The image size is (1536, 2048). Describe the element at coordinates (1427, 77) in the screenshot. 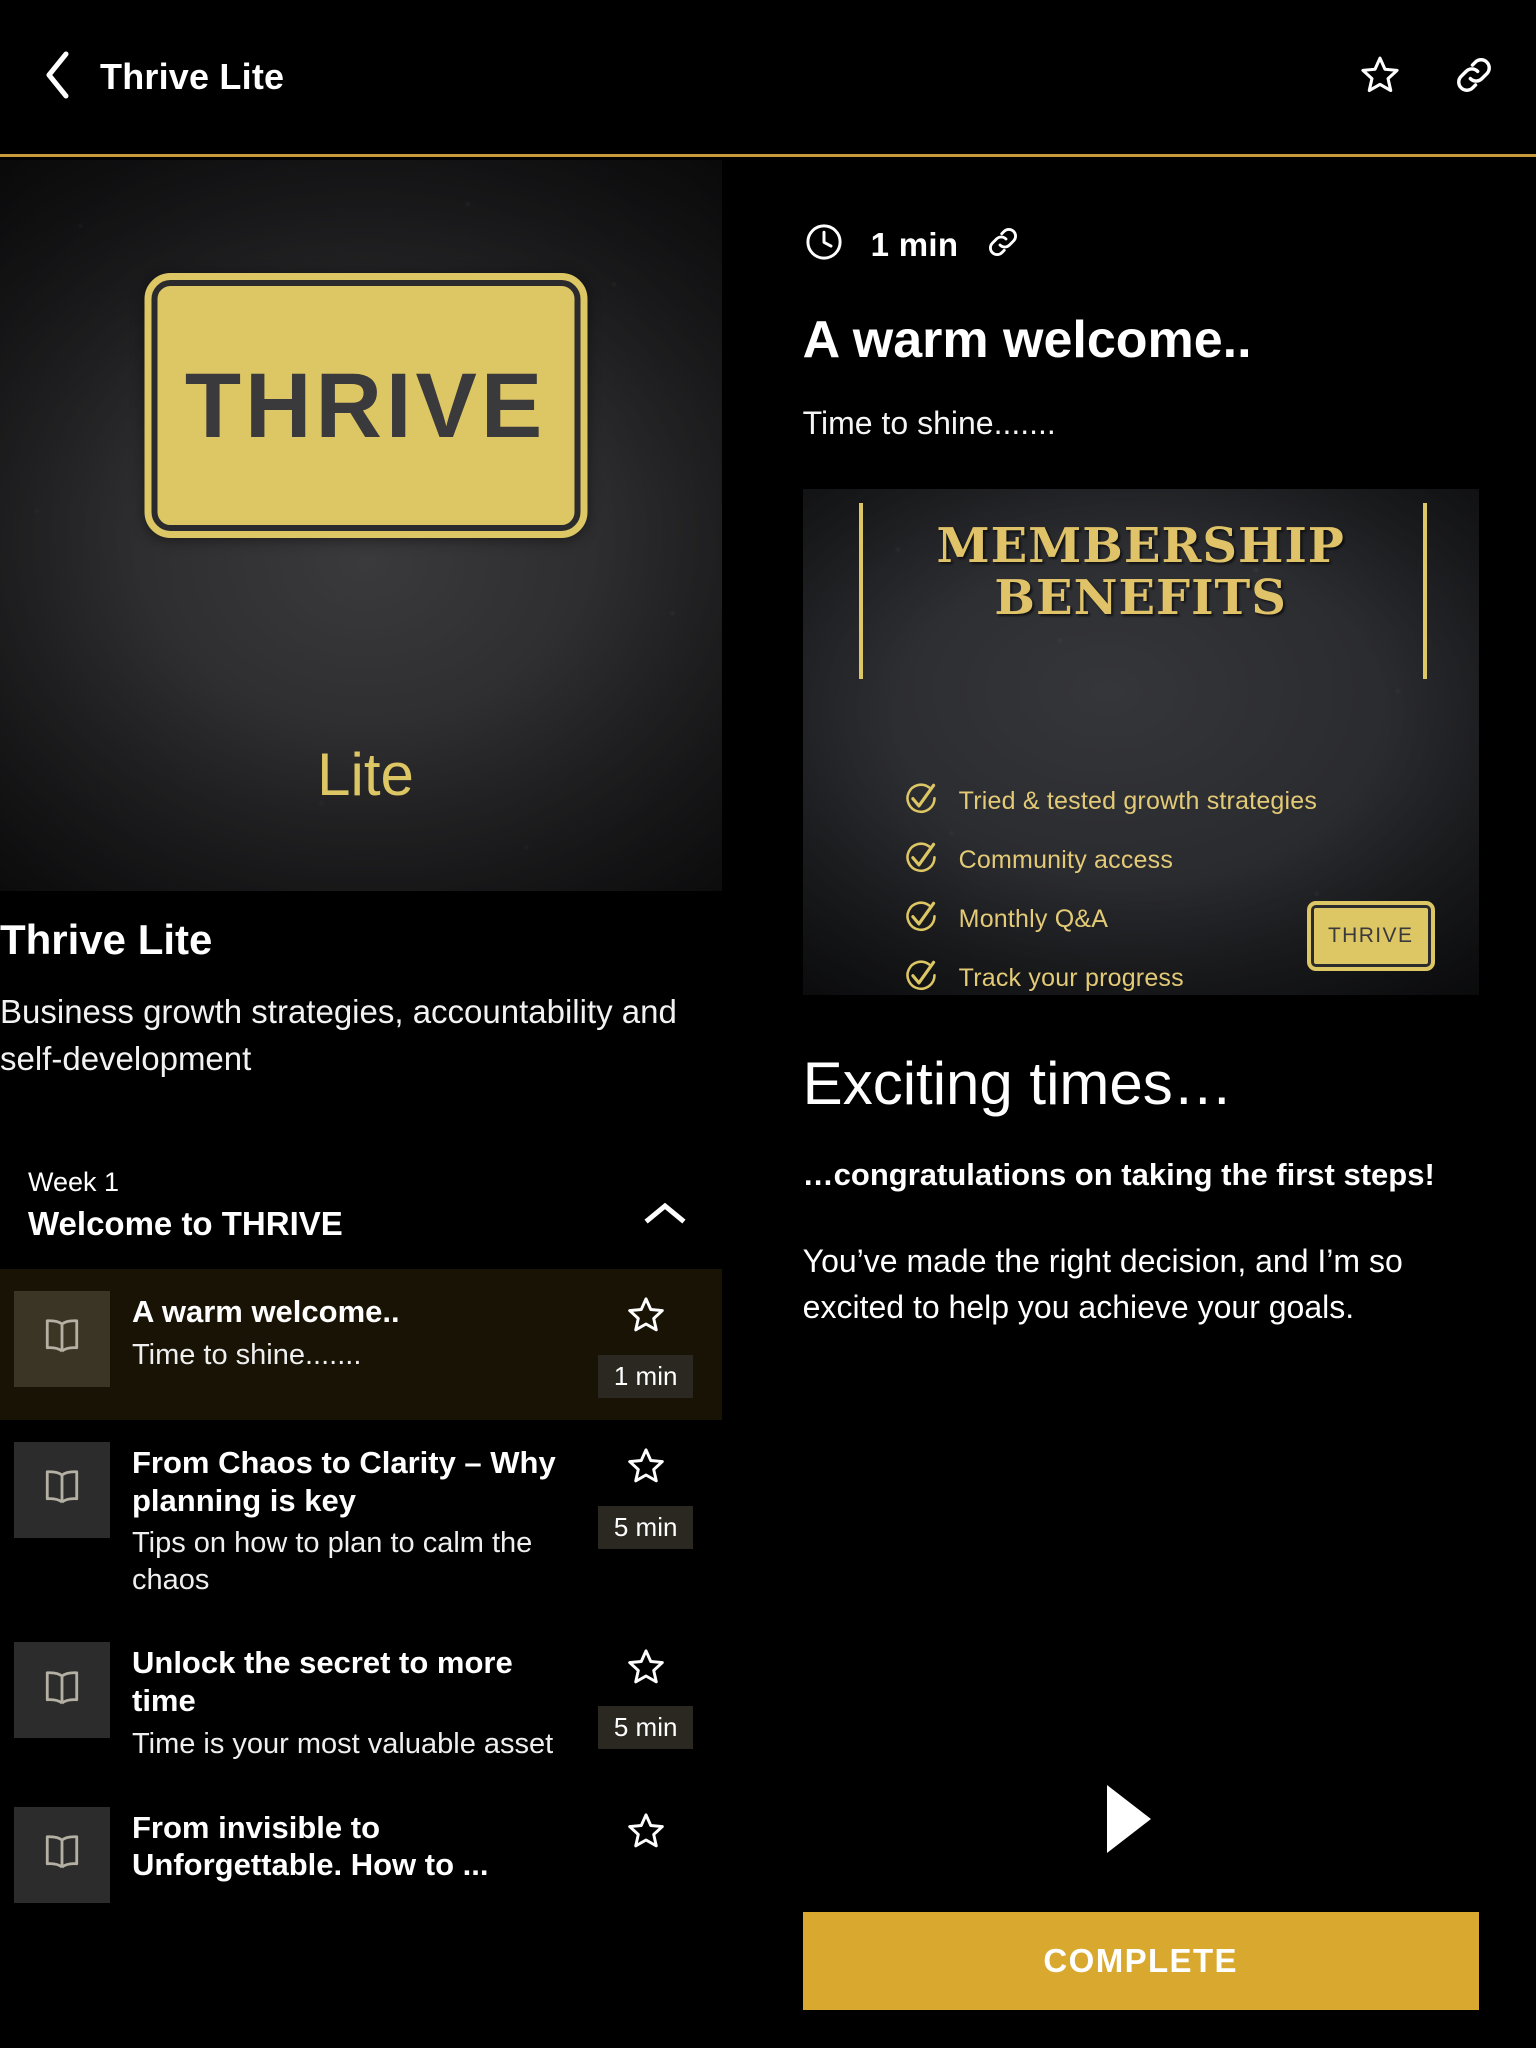

I see `appbar-actions` at that location.